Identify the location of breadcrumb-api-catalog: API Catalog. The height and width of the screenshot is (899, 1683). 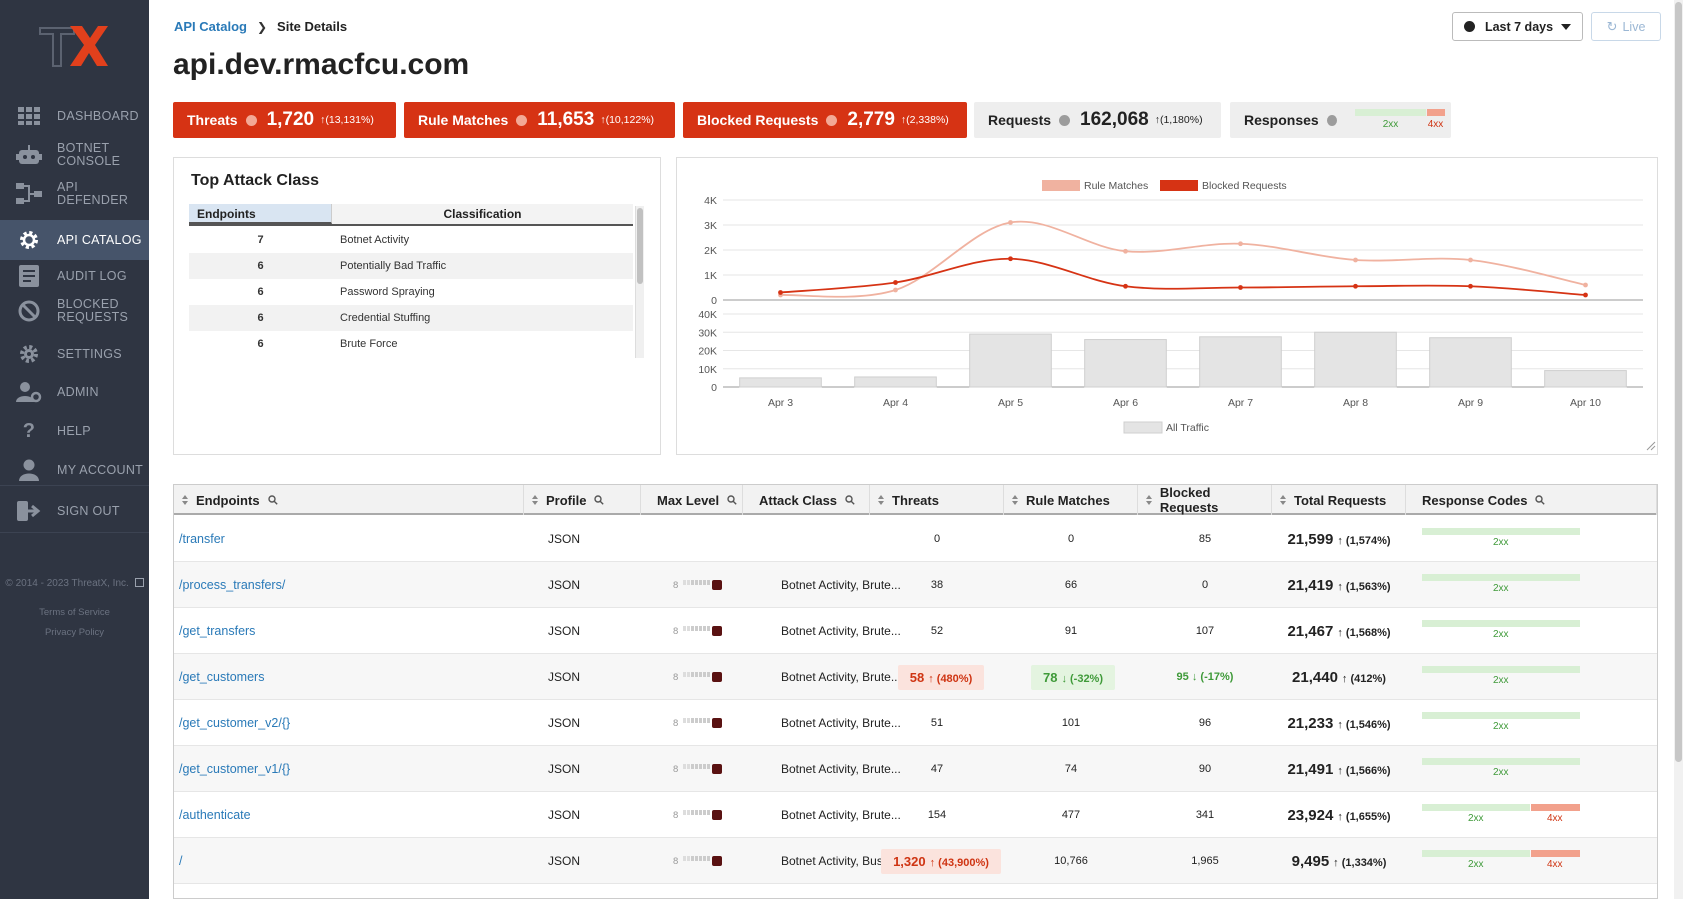
(210, 26).